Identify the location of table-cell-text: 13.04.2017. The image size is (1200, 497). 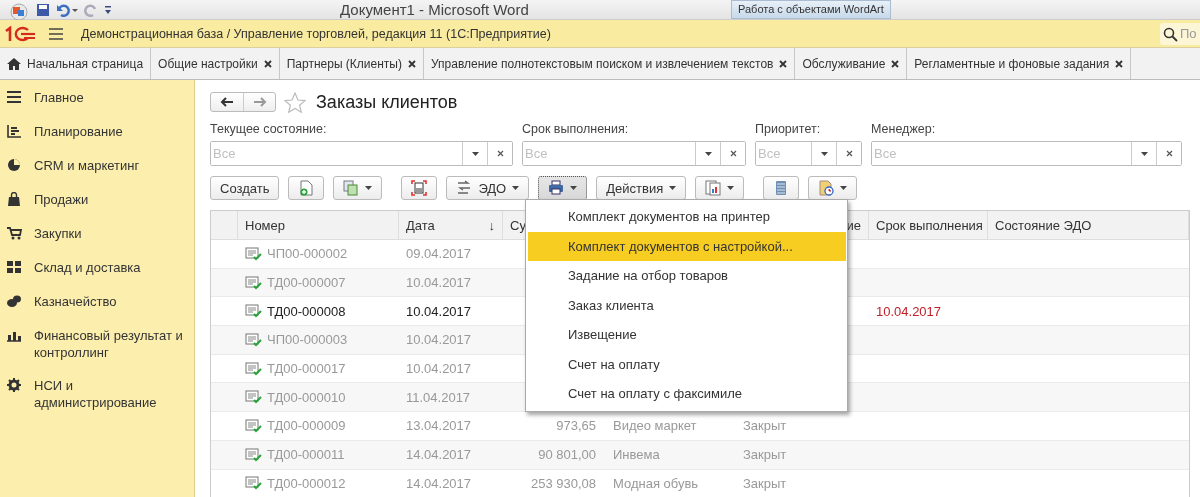
(439, 426).